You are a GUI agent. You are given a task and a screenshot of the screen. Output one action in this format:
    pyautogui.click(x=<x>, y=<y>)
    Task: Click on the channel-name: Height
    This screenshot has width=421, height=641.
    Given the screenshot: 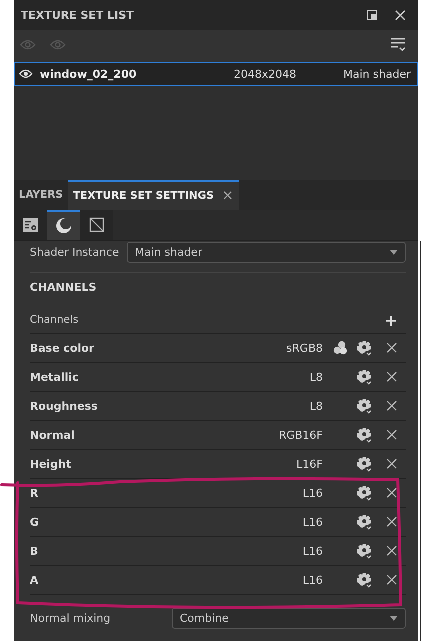 What is the action you would take?
    pyautogui.click(x=51, y=464)
    